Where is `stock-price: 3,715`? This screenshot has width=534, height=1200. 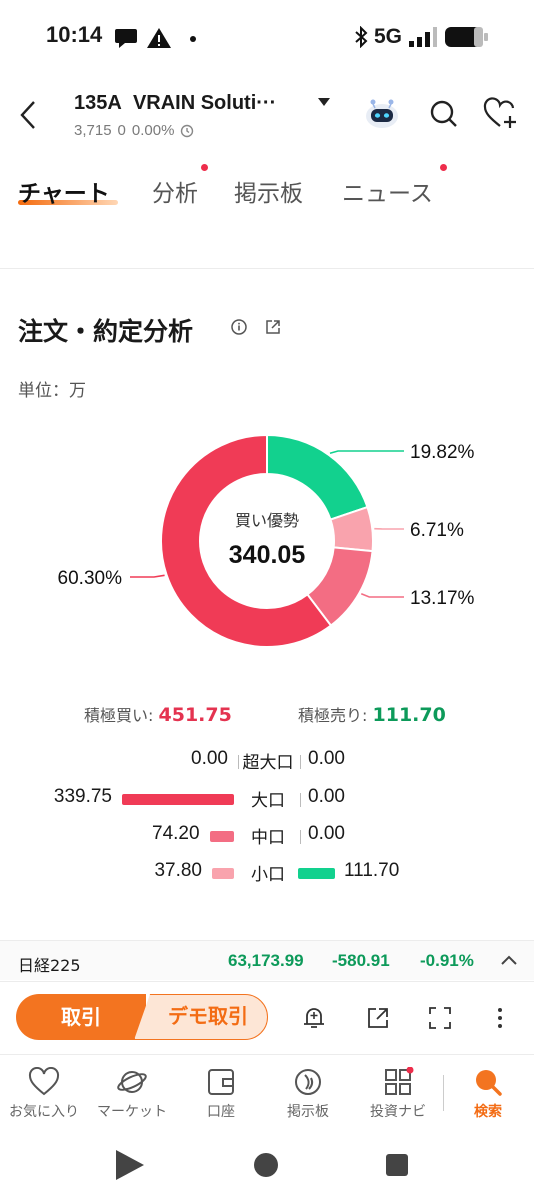
stock-price: 3,715 is located at coordinates (93, 130).